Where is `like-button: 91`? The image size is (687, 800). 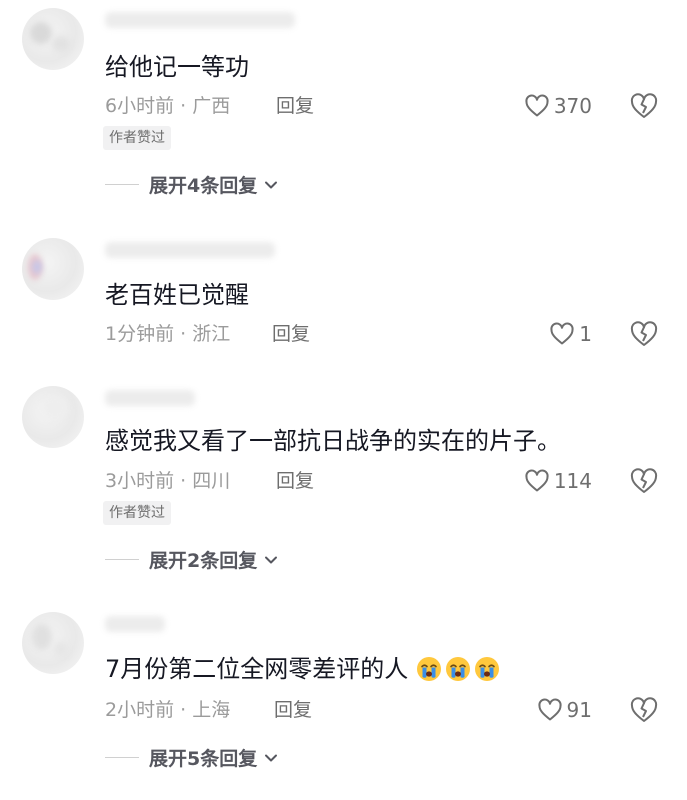 like-button: 91 is located at coordinates (564, 710).